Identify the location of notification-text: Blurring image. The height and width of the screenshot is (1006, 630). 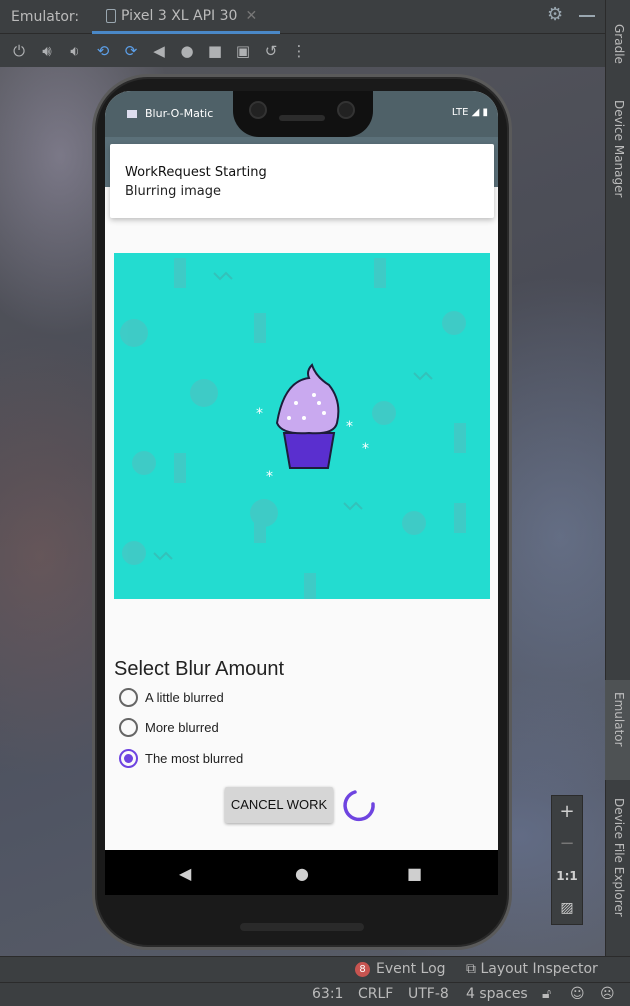
(173, 191).